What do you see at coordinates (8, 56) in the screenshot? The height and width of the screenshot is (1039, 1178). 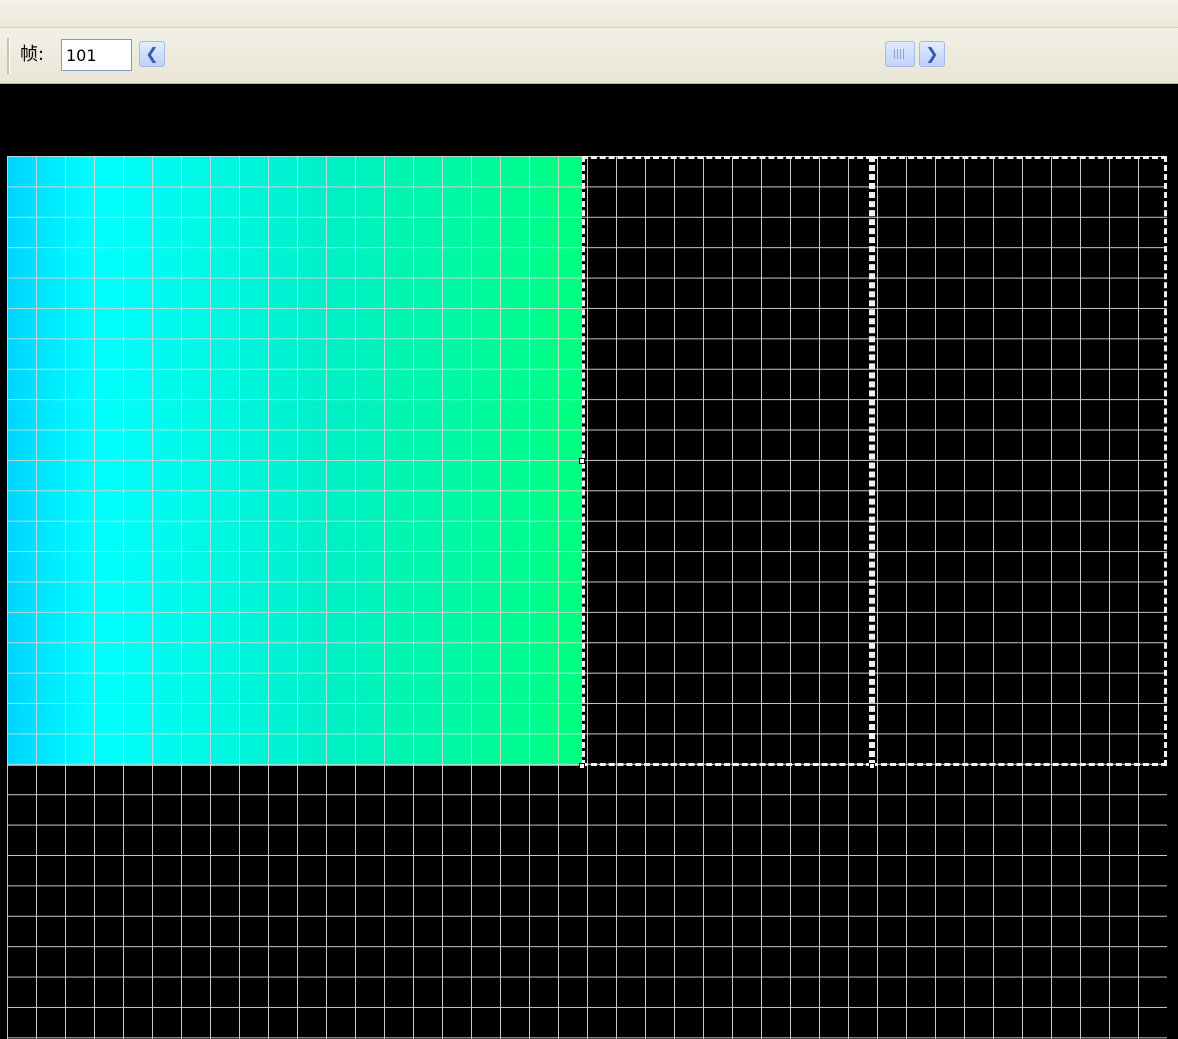 I see `toolbar-grip` at bounding box center [8, 56].